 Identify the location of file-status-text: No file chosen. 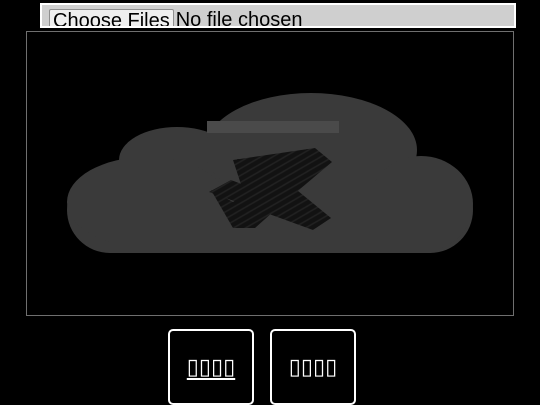
(239, 18).